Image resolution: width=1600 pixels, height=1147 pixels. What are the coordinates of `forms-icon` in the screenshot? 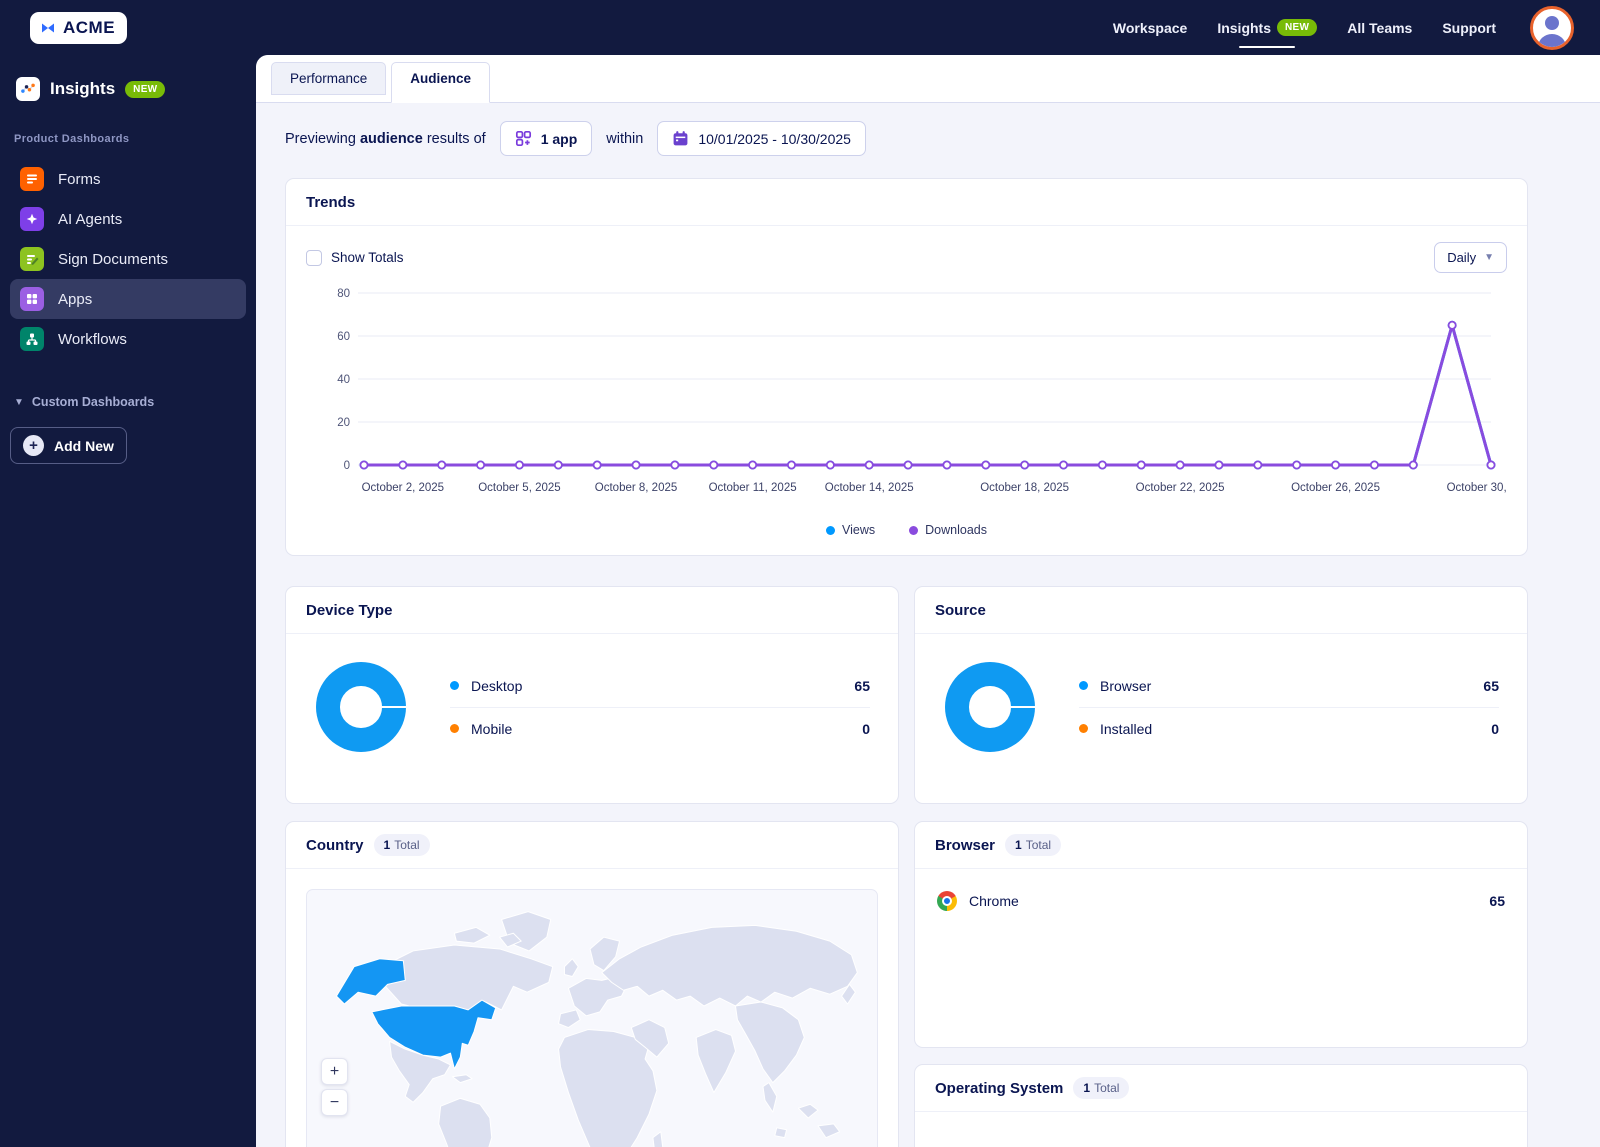 It's located at (32, 179).